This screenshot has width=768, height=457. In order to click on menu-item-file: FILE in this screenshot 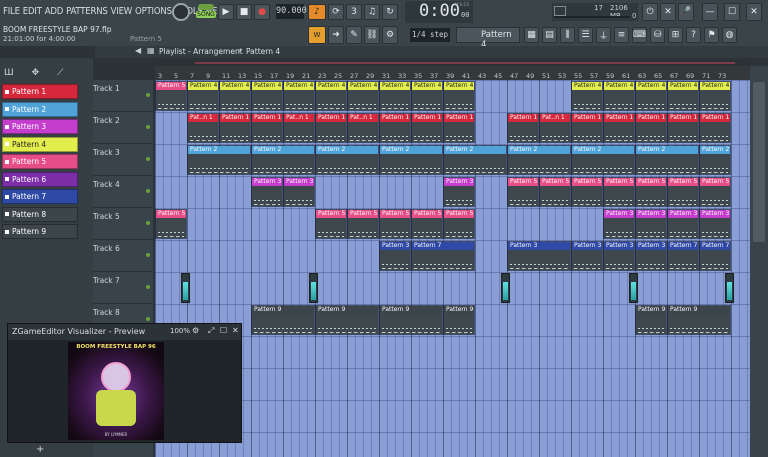, I will do `click(11, 11)`.